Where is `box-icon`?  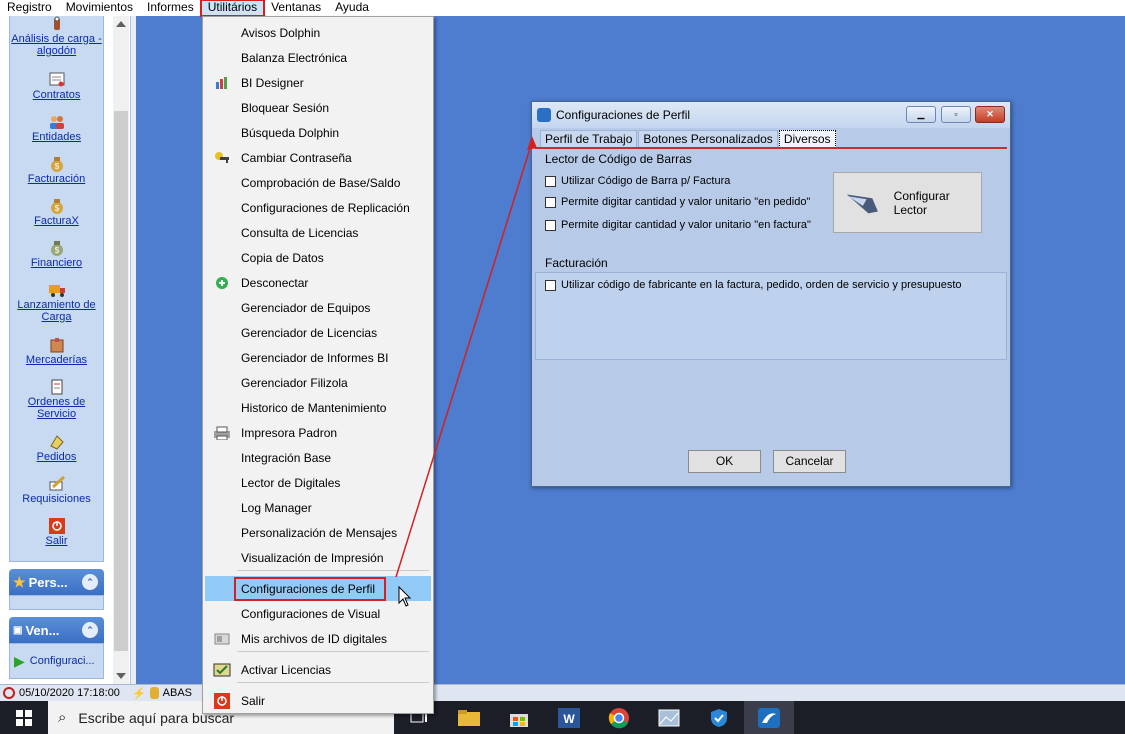
box-icon is located at coordinates (56, 345).